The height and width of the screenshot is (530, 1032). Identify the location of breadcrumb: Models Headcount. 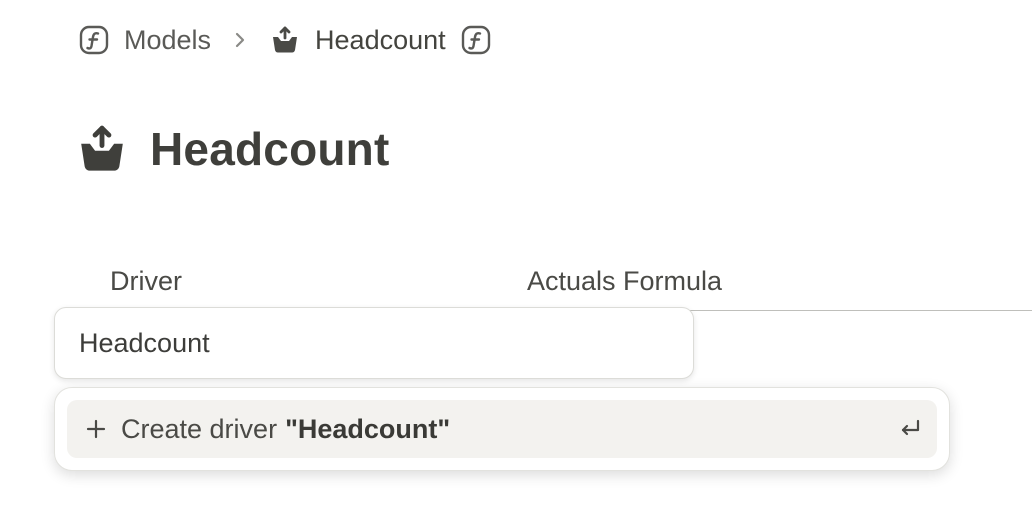
(285, 40).